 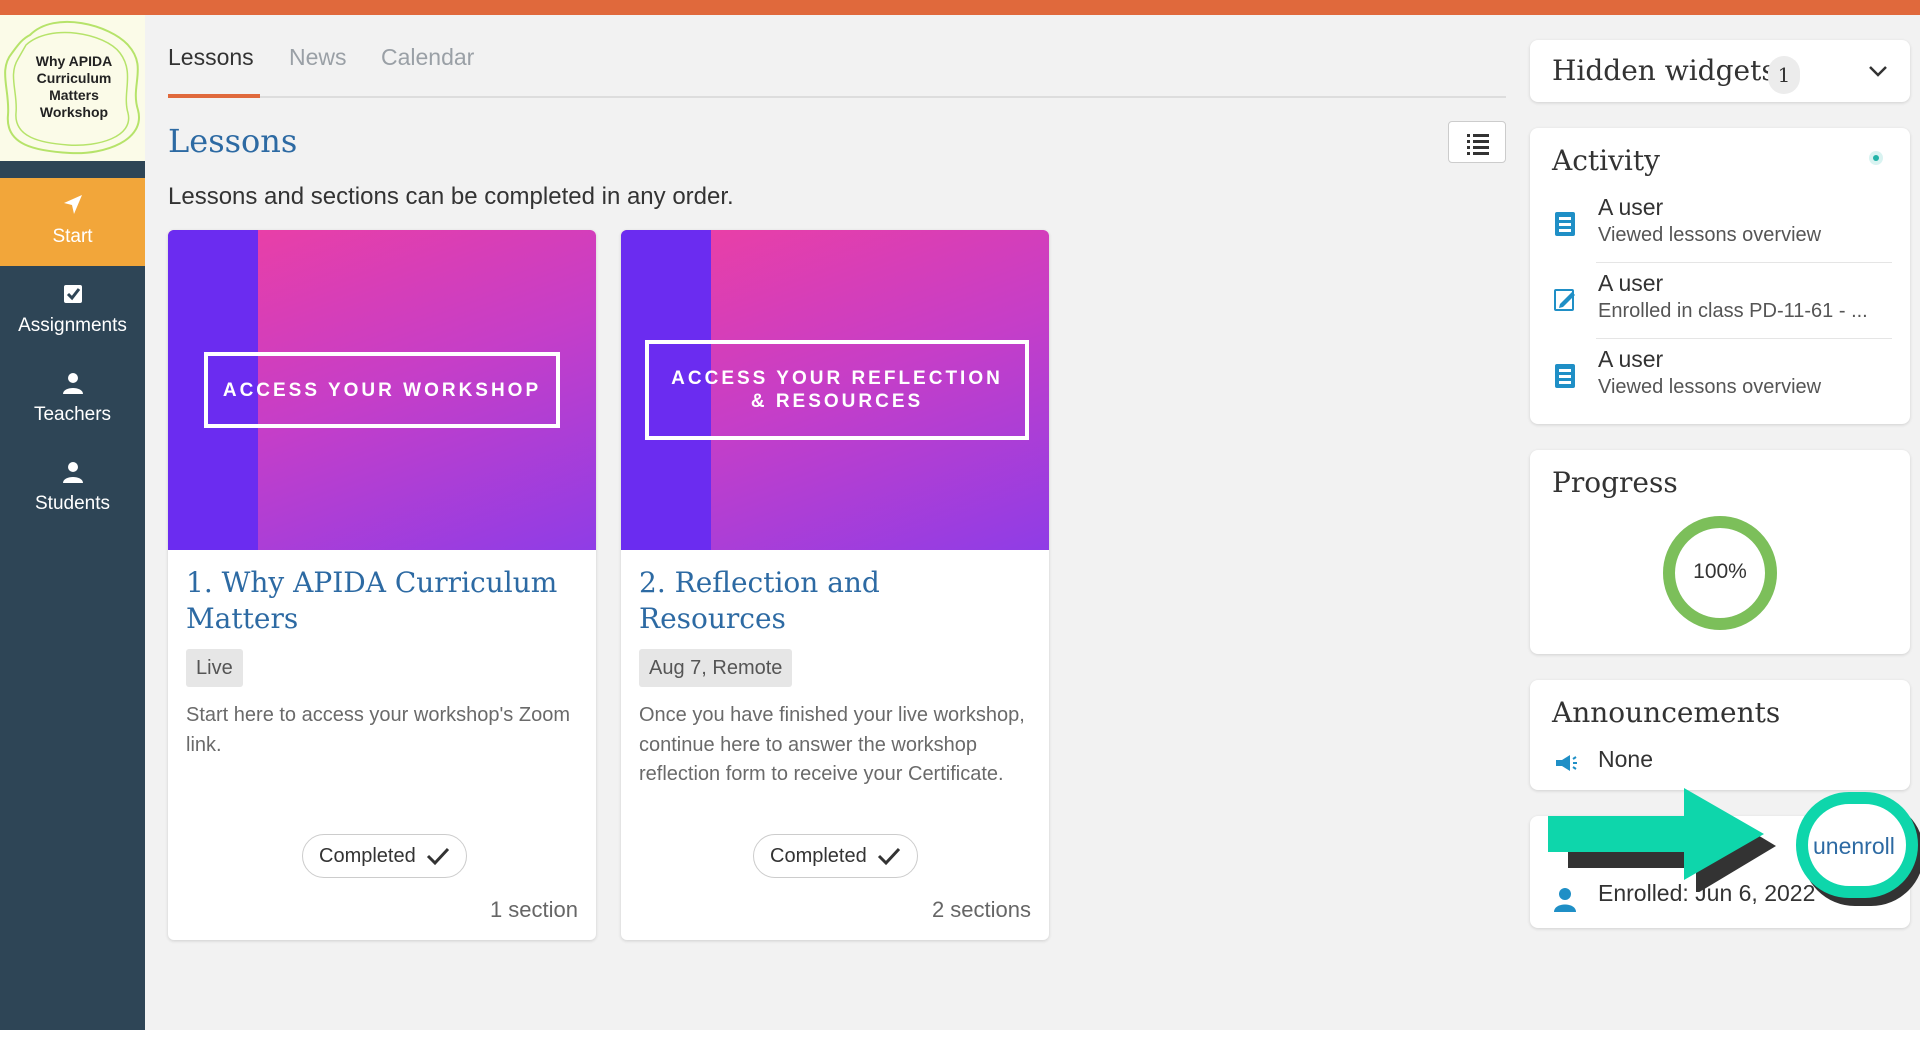 I want to click on chevron-down-icon, so click(x=1878, y=71).